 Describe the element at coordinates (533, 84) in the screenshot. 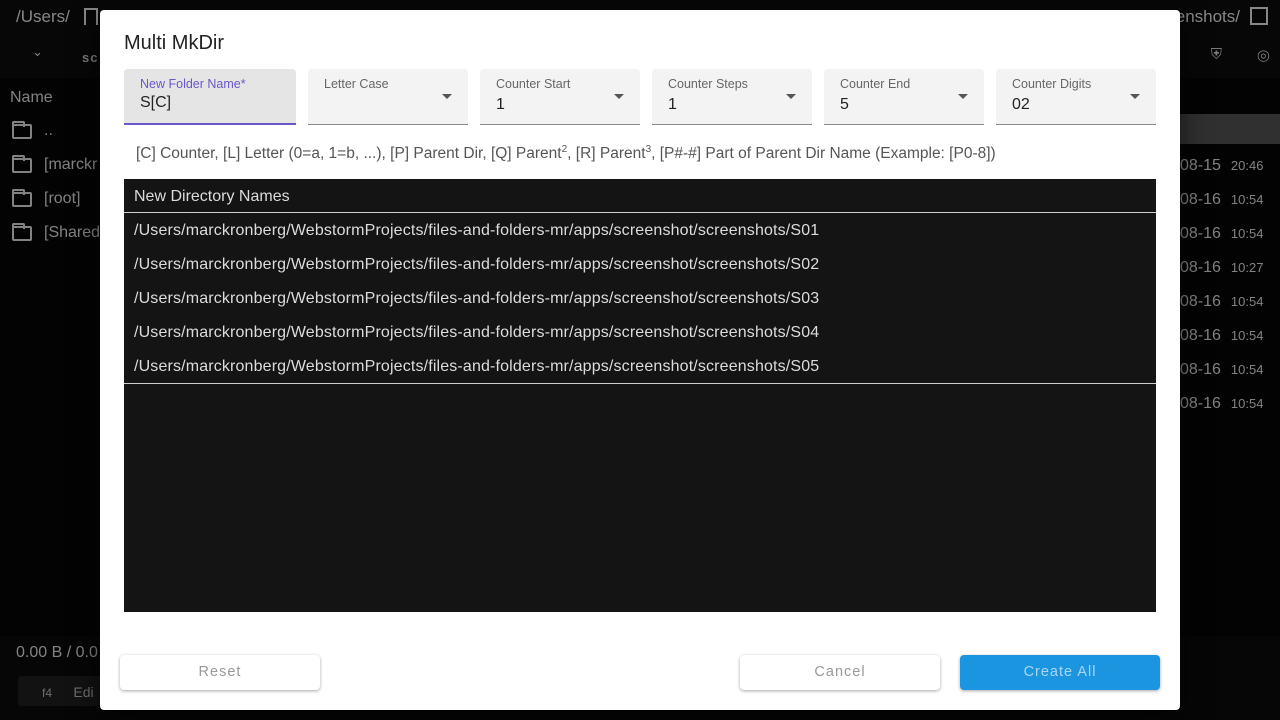

I see `field-label: Counter Start` at that location.